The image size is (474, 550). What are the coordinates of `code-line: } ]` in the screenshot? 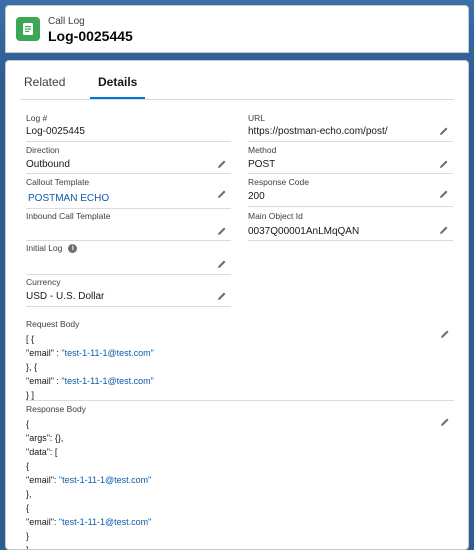 It's located at (30, 395).